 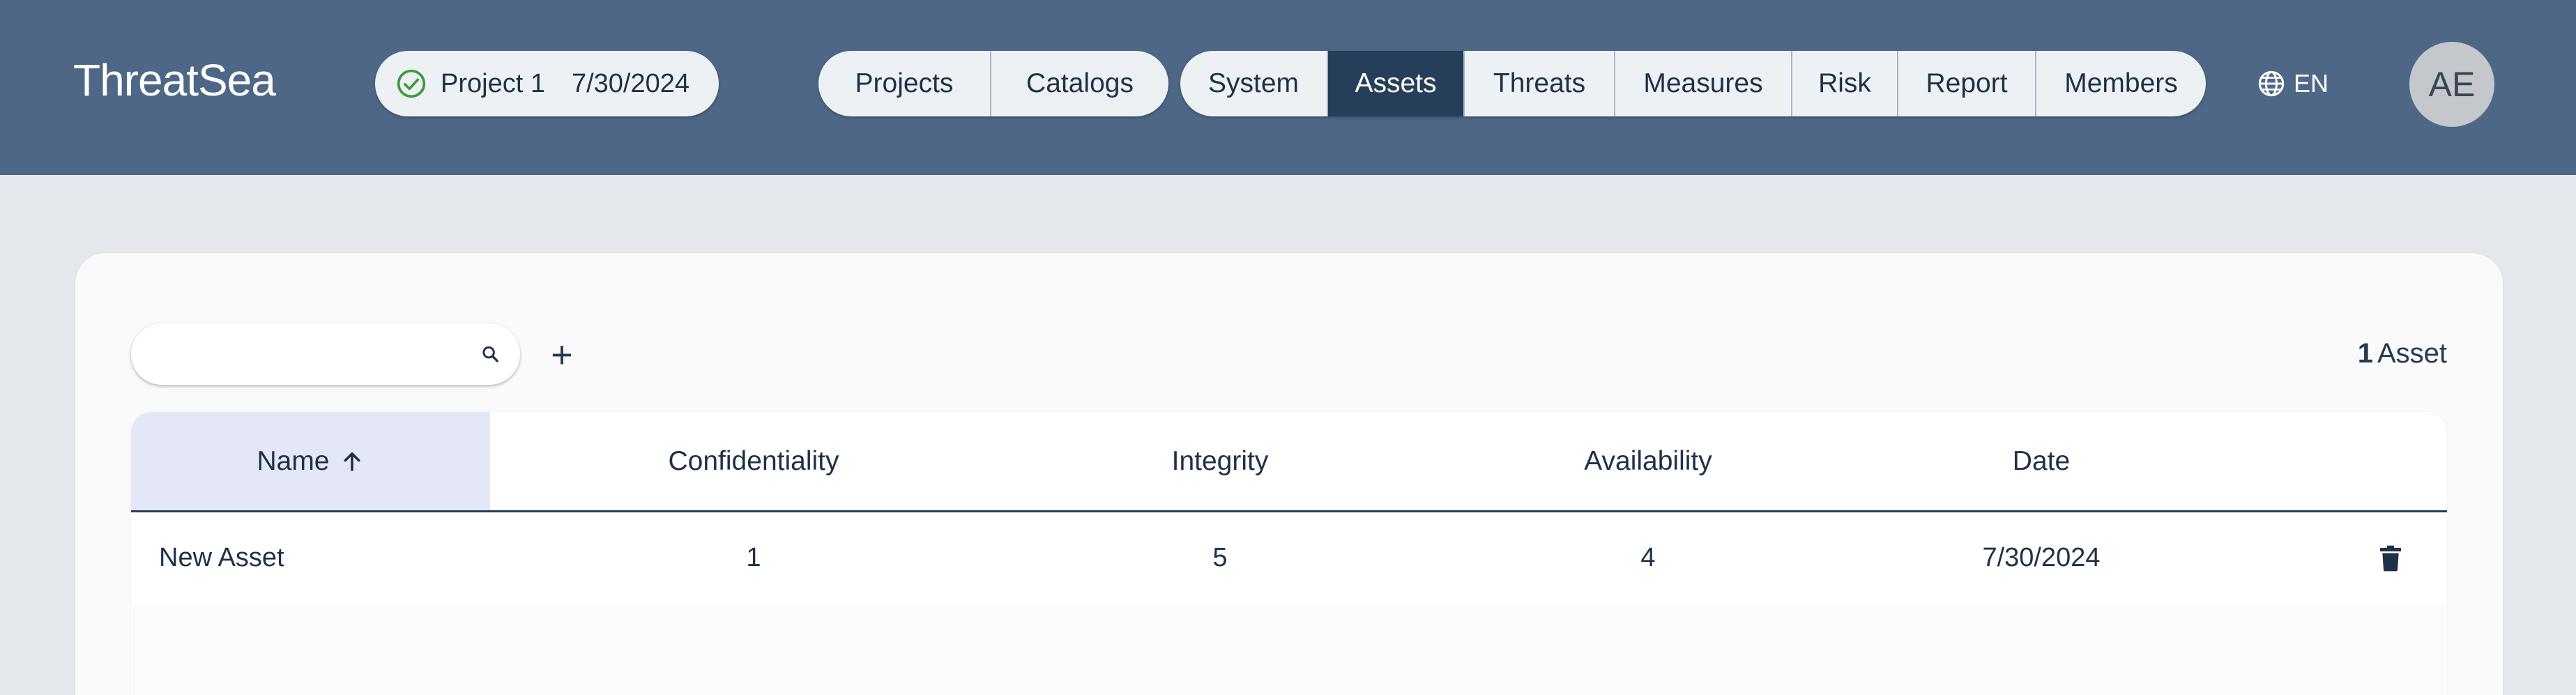 What do you see at coordinates (1648, 461) in the screenshot?
I see `column-header-availability: Availability` at bounding box center [1648, 461].